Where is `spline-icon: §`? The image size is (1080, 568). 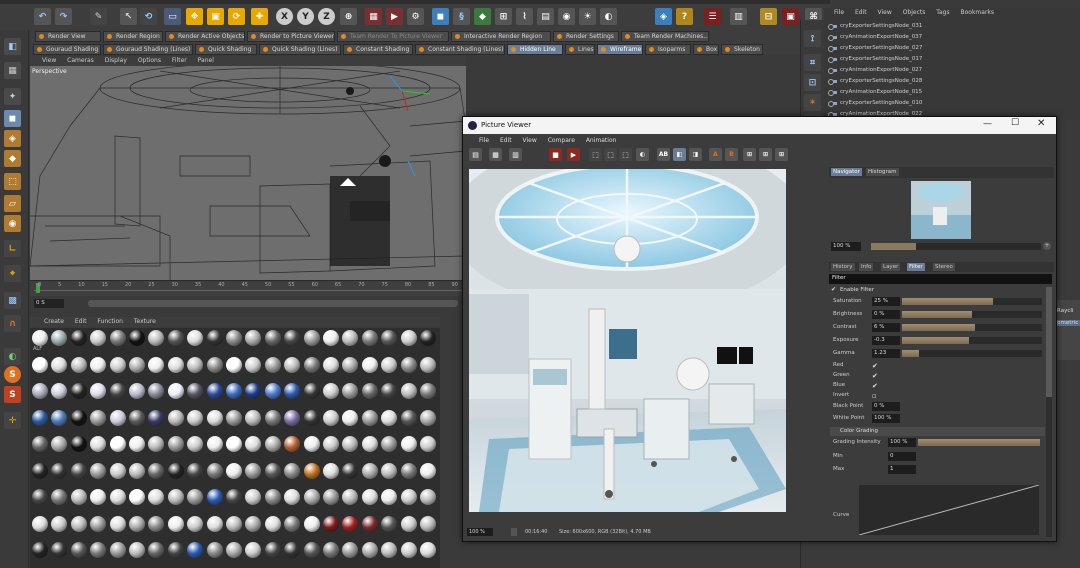
spline-icon: § is located at coordinates (461, 16).